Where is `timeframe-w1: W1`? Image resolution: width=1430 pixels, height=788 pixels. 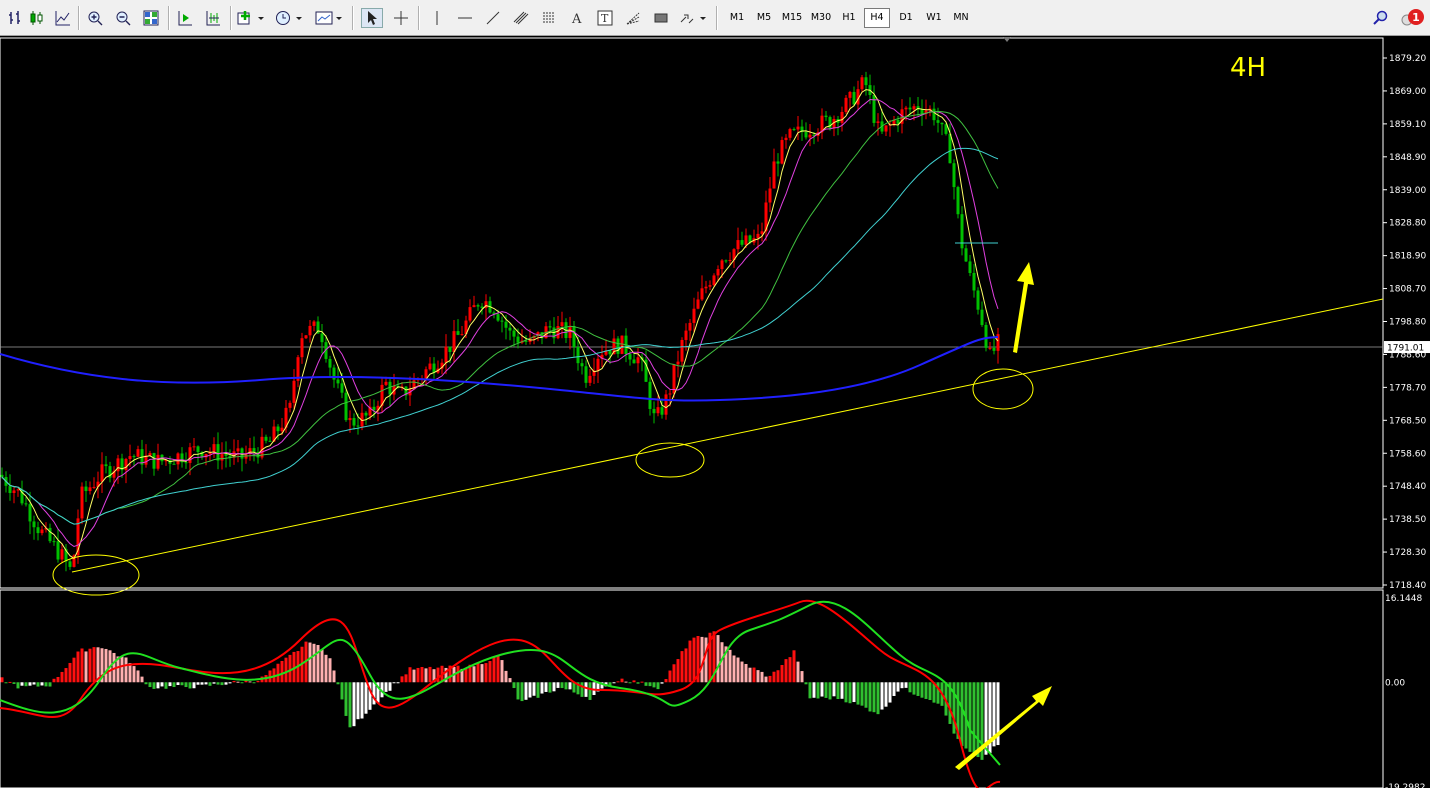
timeframe-w1: W1 is located at coordinates (934, 18).